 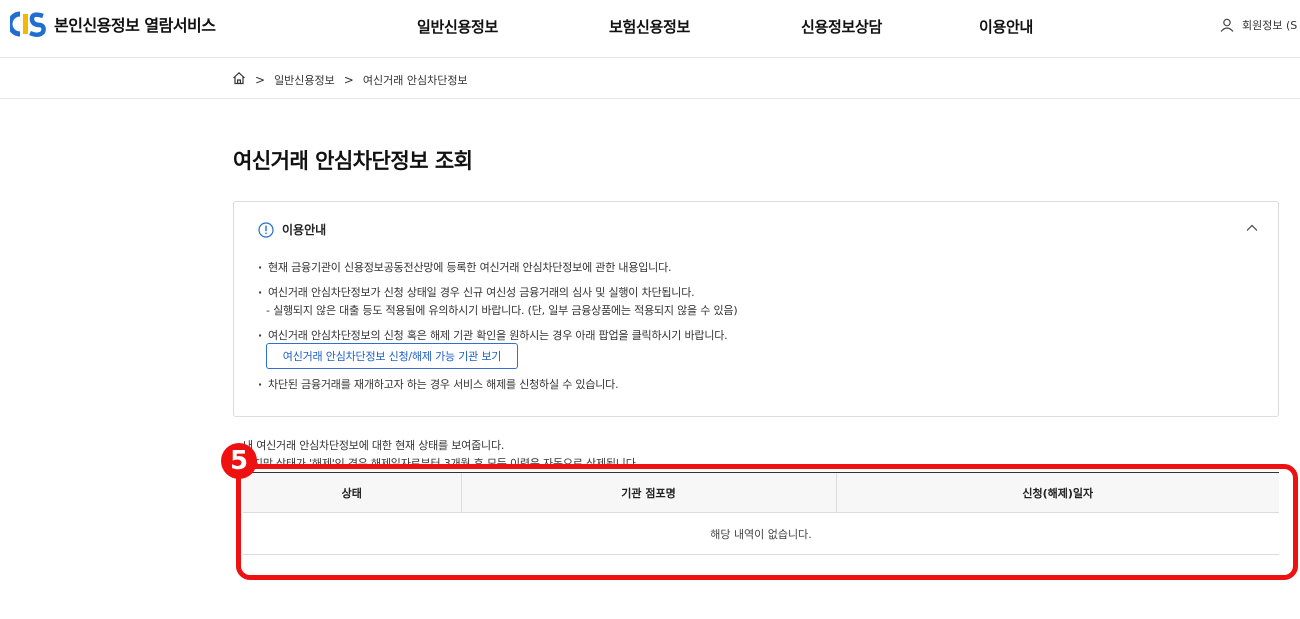 I want to click on logo-title: 본인신용정보 열람서비스, so click(x=135, y=25).